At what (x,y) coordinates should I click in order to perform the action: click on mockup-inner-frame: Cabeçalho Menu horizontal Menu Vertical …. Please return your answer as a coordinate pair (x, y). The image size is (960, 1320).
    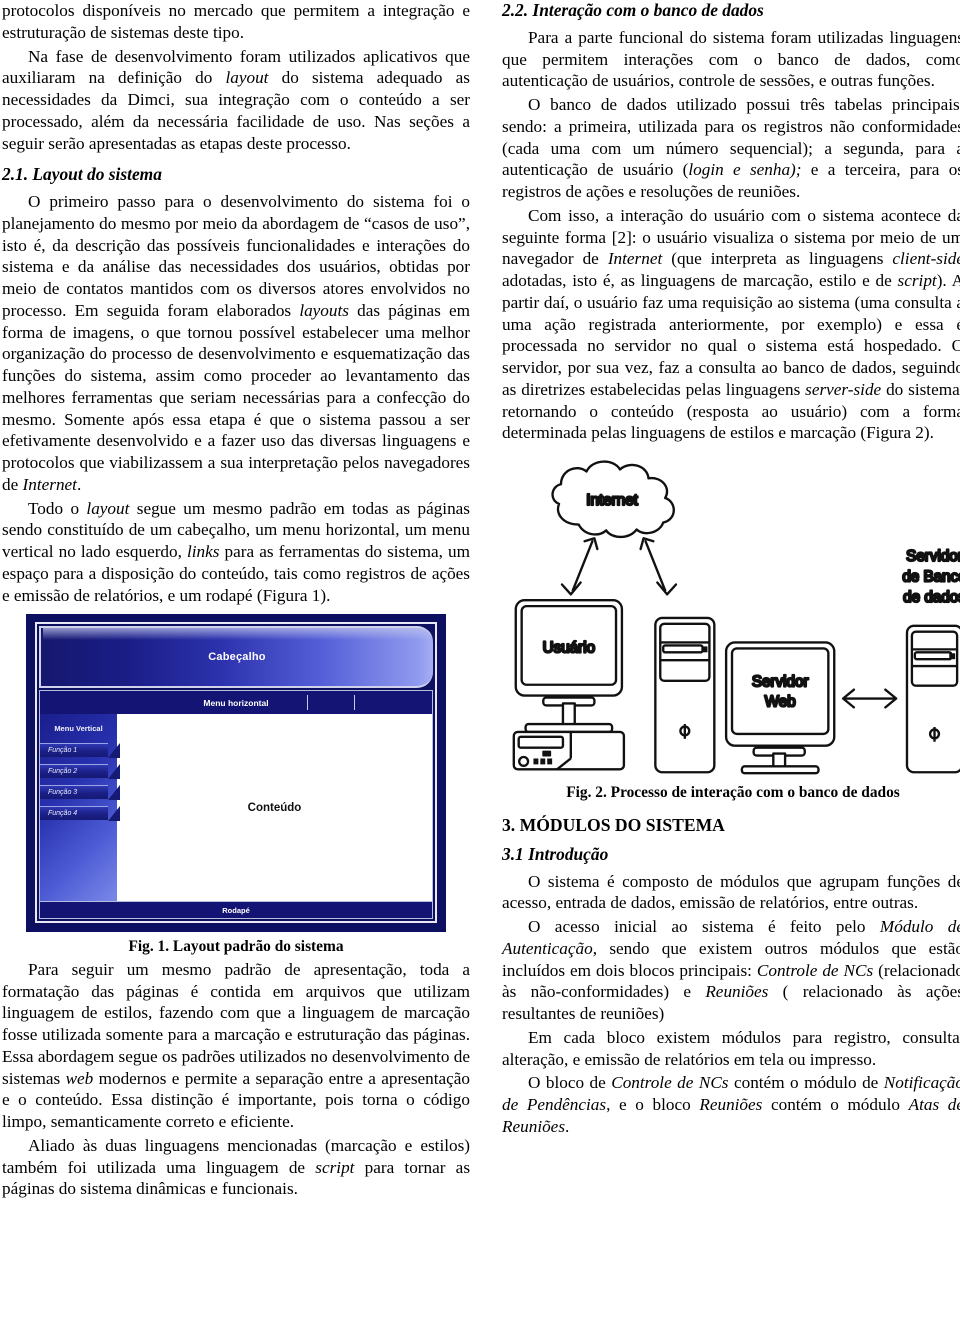
    Looking at the image, I should click on (236, 773).